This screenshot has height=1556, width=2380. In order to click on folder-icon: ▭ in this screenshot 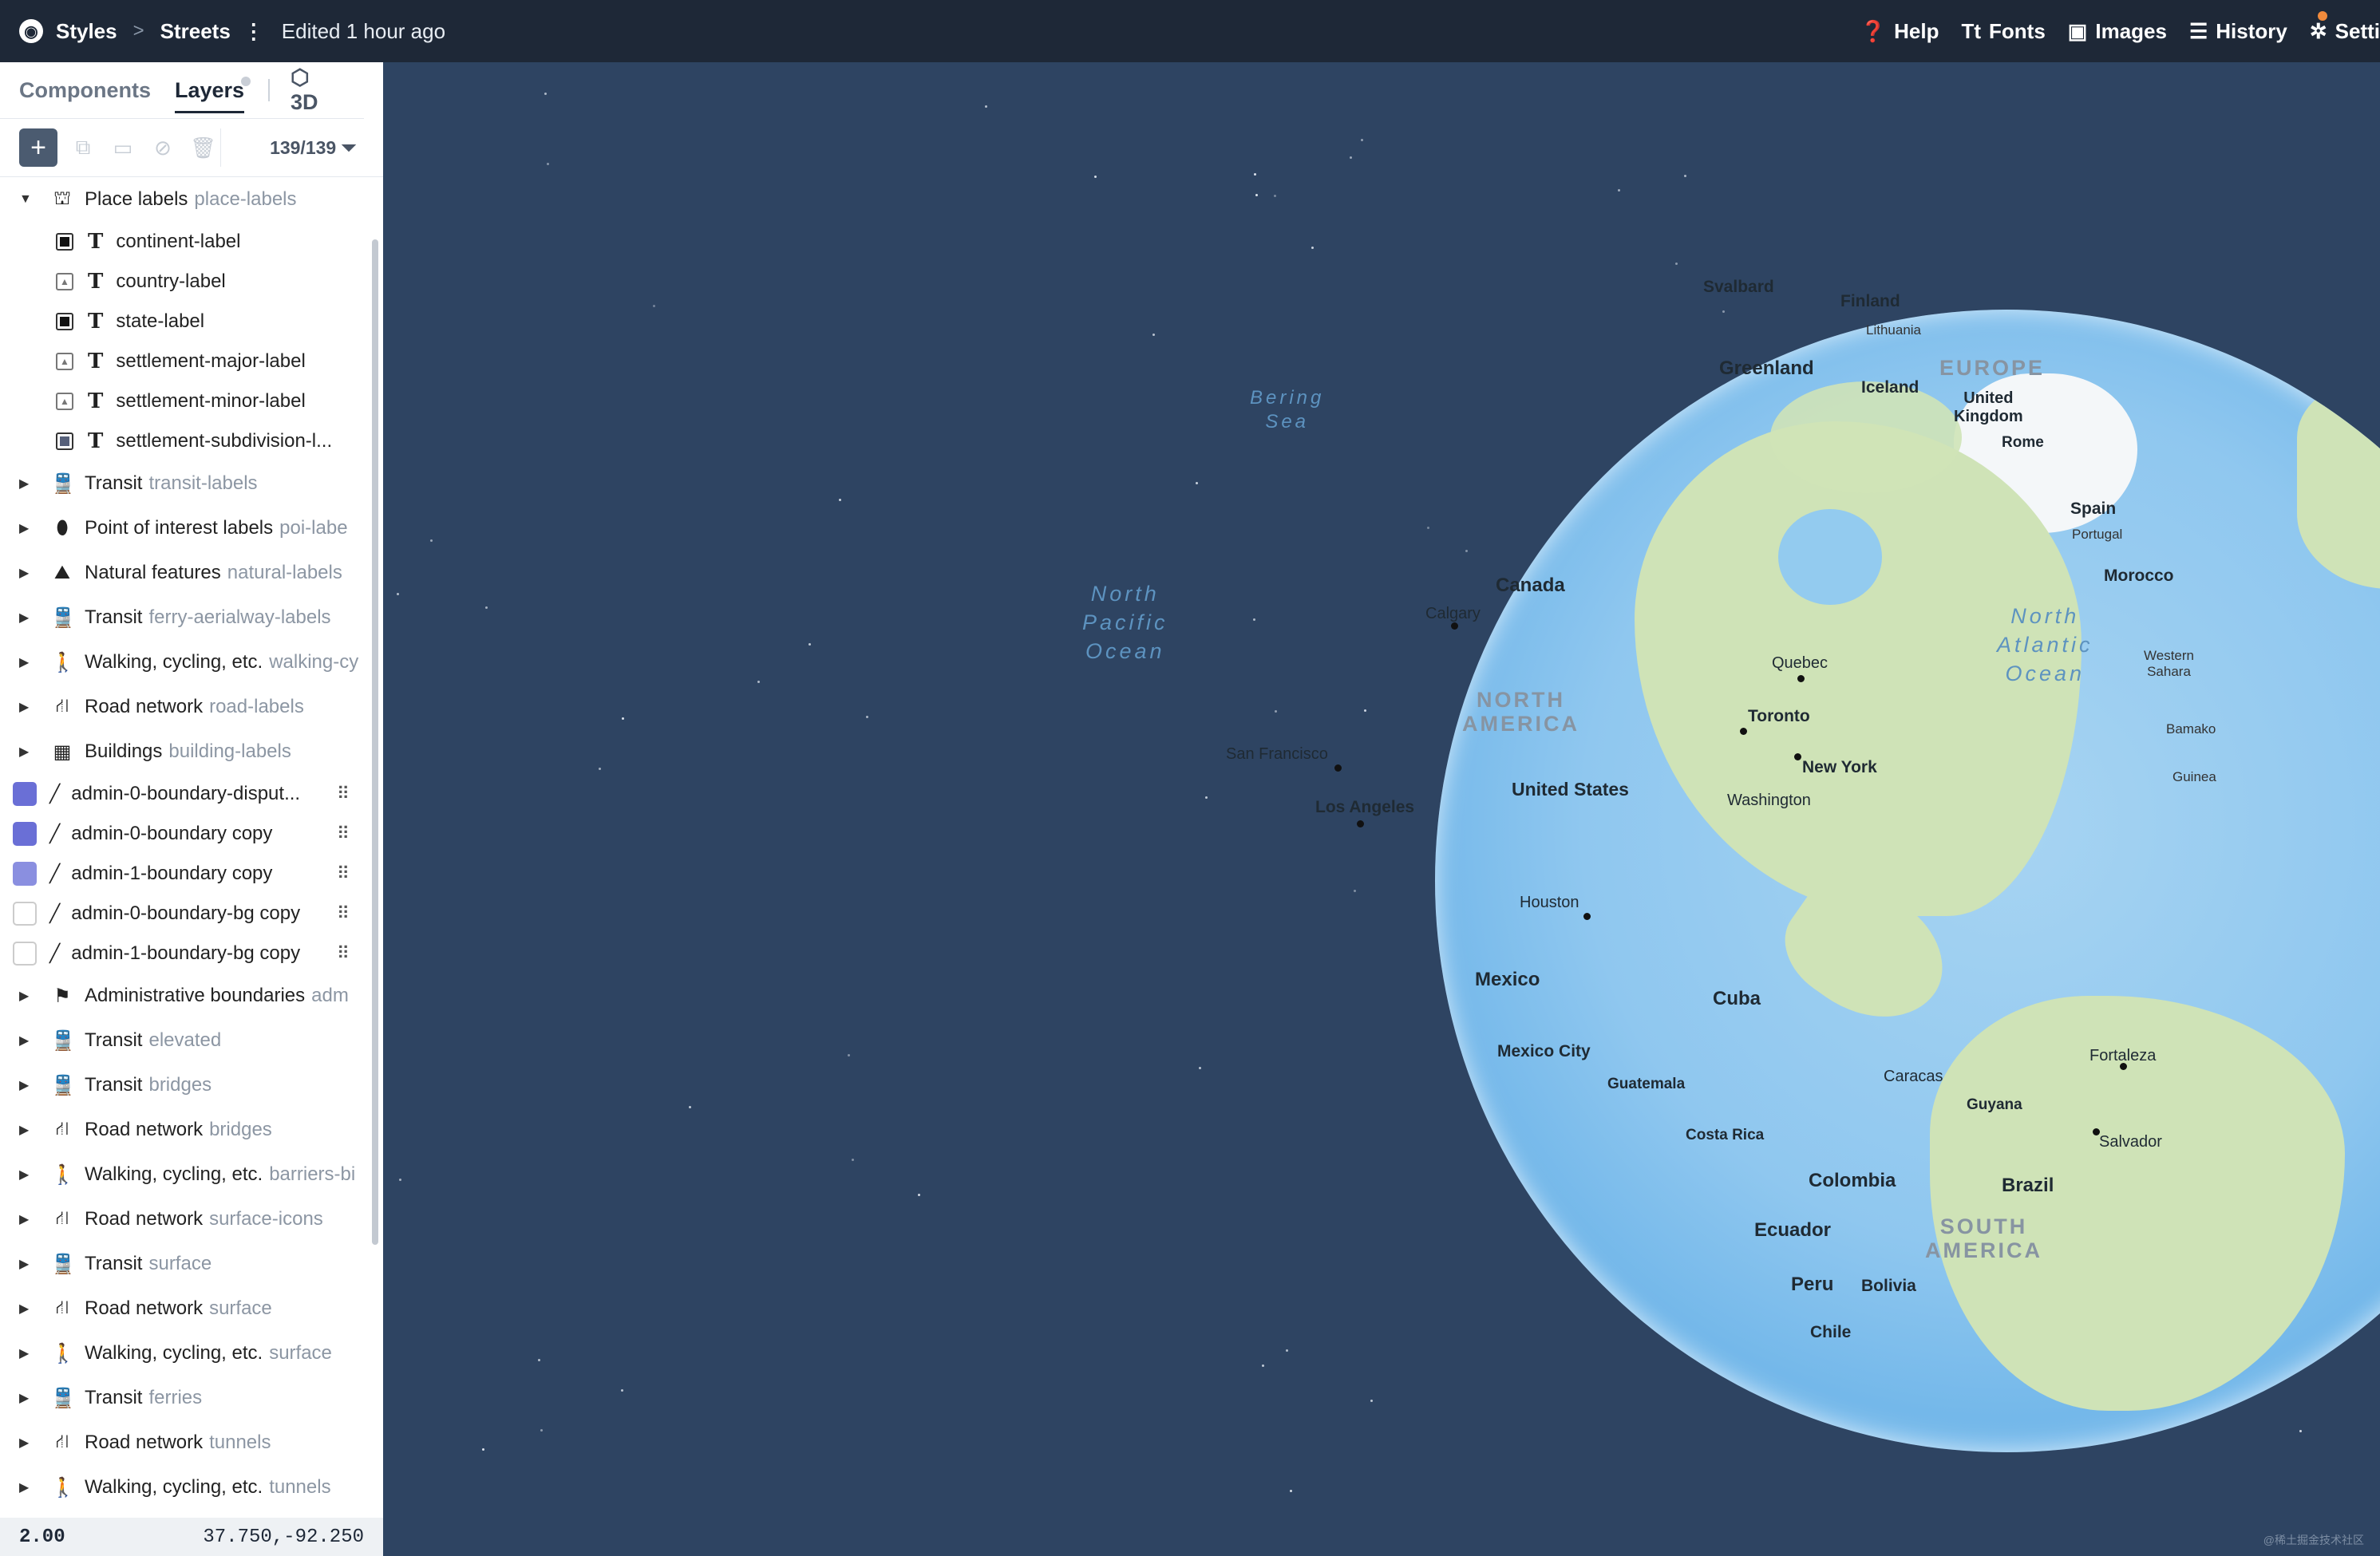, I will do `click(123, 148)`.